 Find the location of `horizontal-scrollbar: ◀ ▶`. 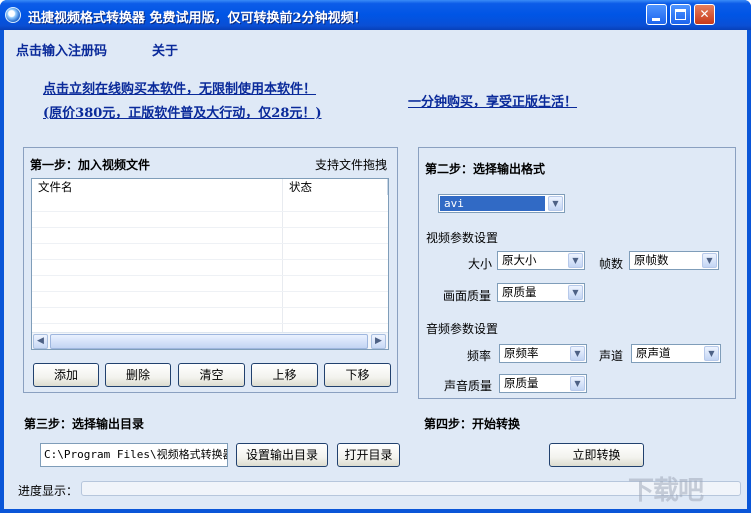

horizontal-scrollbar: ◀ ▶ is located at coordinates (210, 340).